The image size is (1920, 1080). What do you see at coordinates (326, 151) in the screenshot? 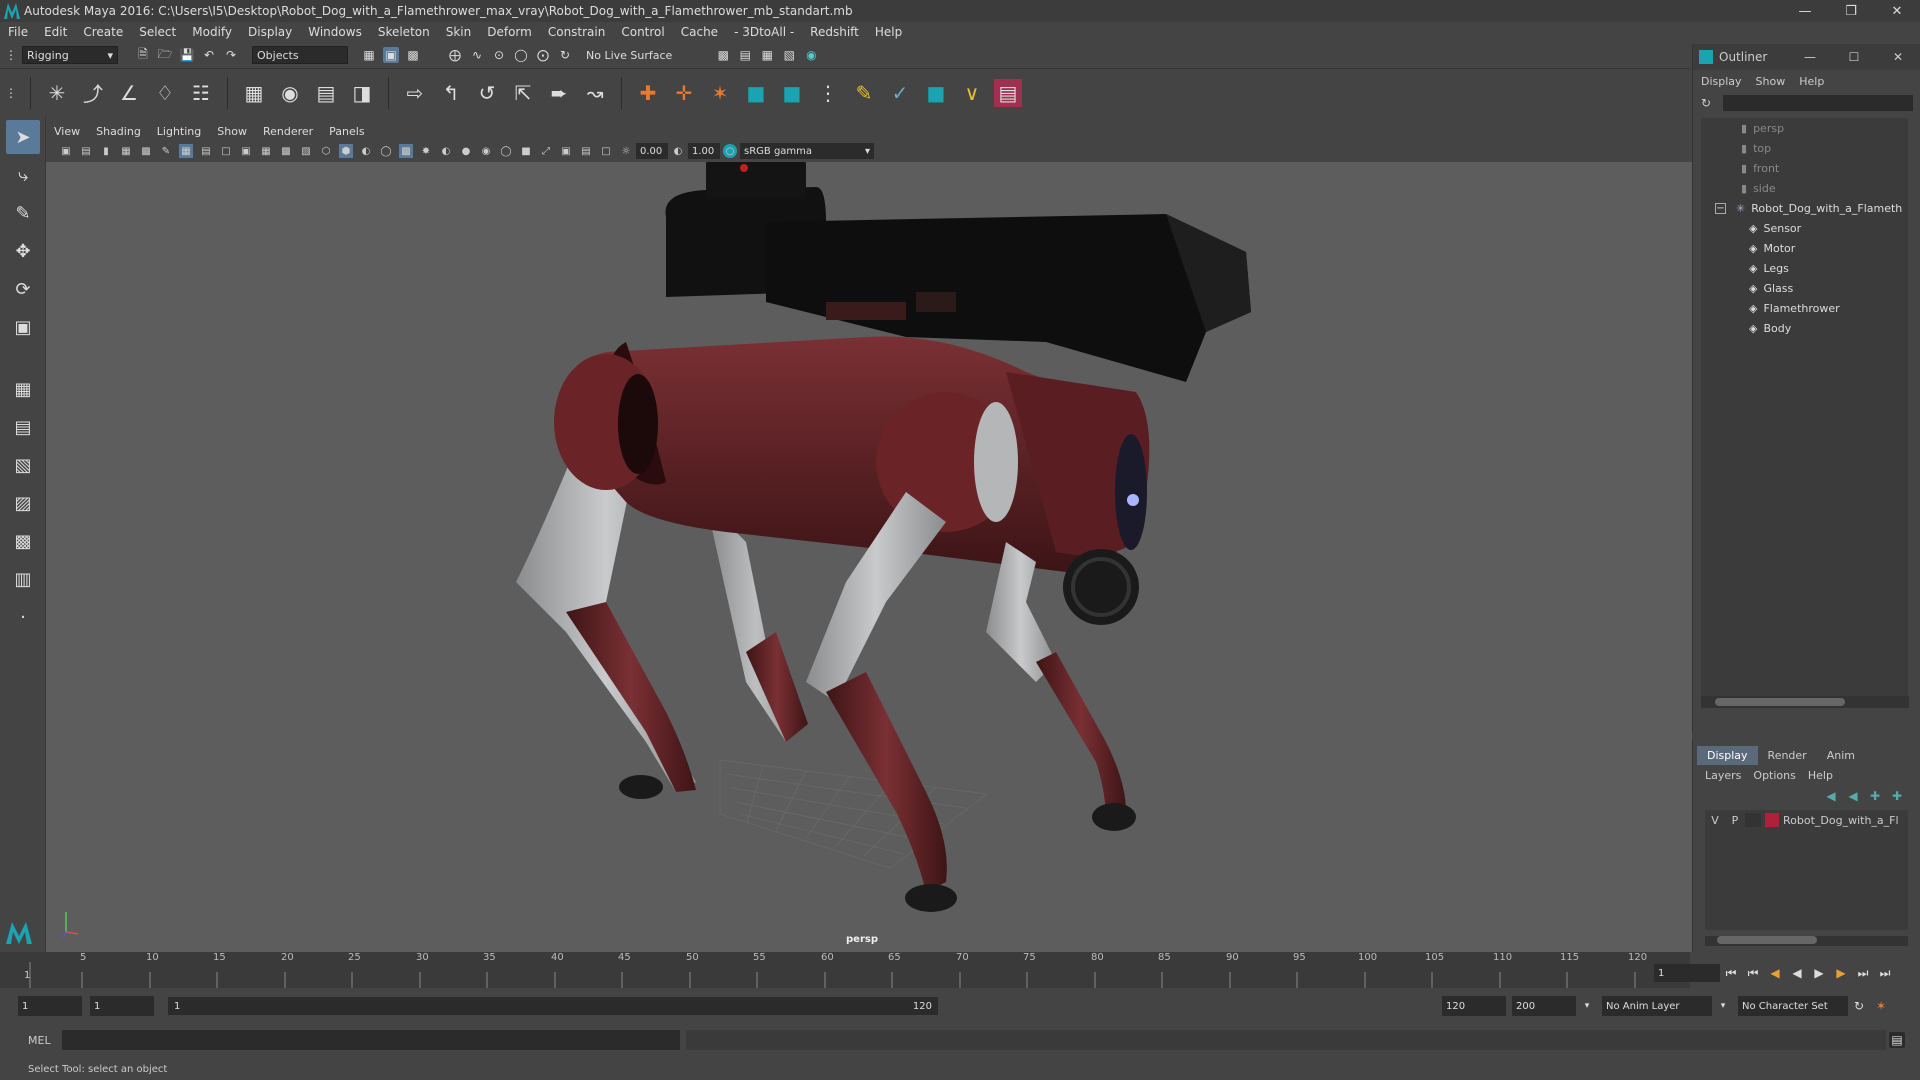
I see `wireframe-icon: ⬡` at bounding box center [326, 151].